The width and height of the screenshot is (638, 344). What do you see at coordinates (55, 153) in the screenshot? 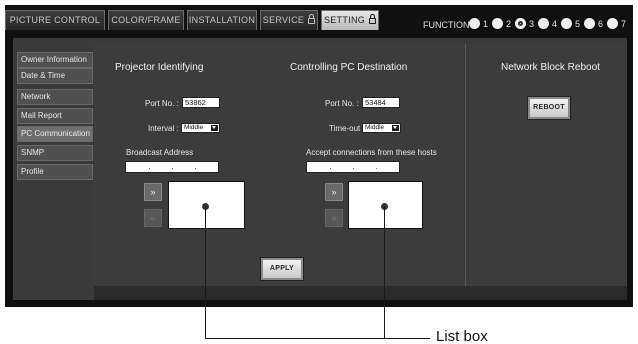
I see `sidebar-item-snmp: SNMP` at bounding box center [55, 153].